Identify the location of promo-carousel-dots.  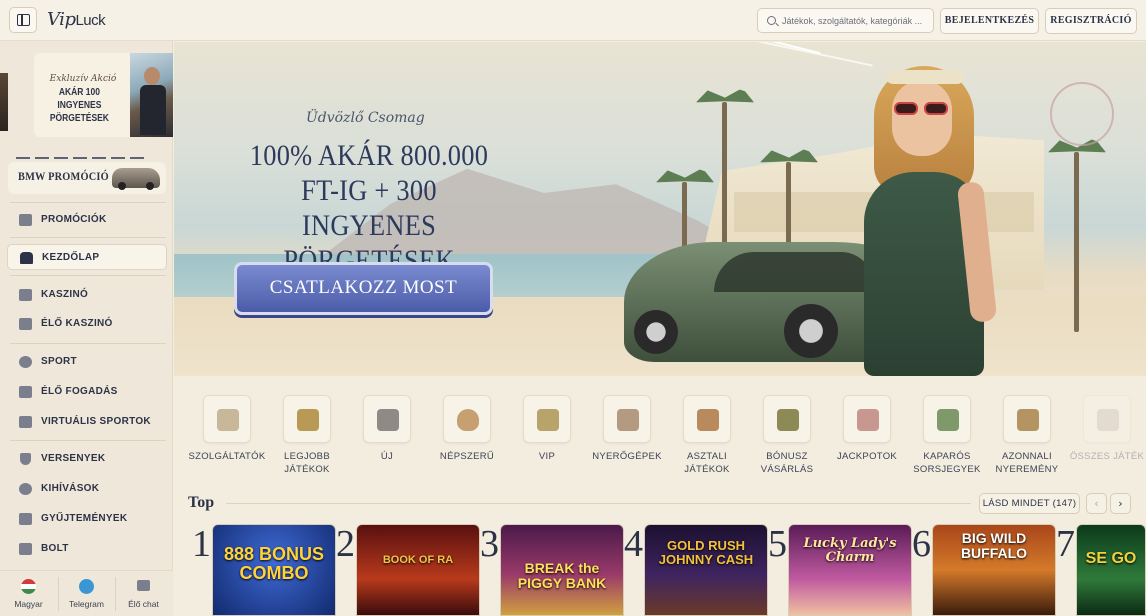
(88, 151).